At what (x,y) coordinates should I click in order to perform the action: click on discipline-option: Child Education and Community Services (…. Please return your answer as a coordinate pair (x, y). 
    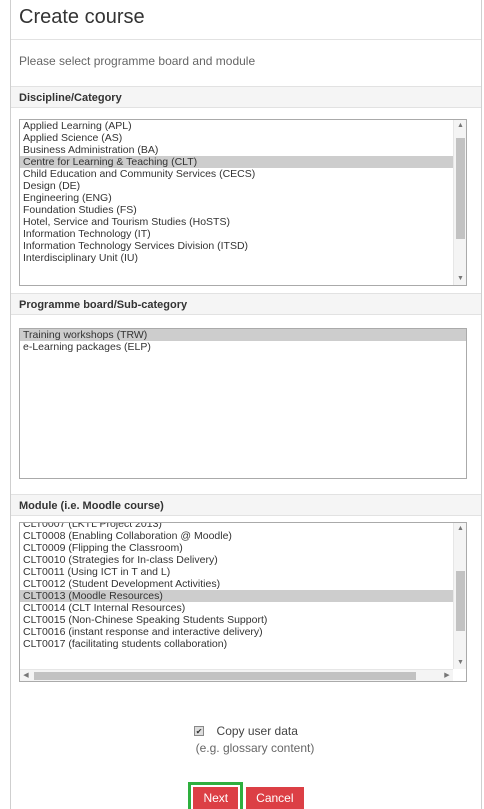
    Looking at the image, I should click on (236, 174).